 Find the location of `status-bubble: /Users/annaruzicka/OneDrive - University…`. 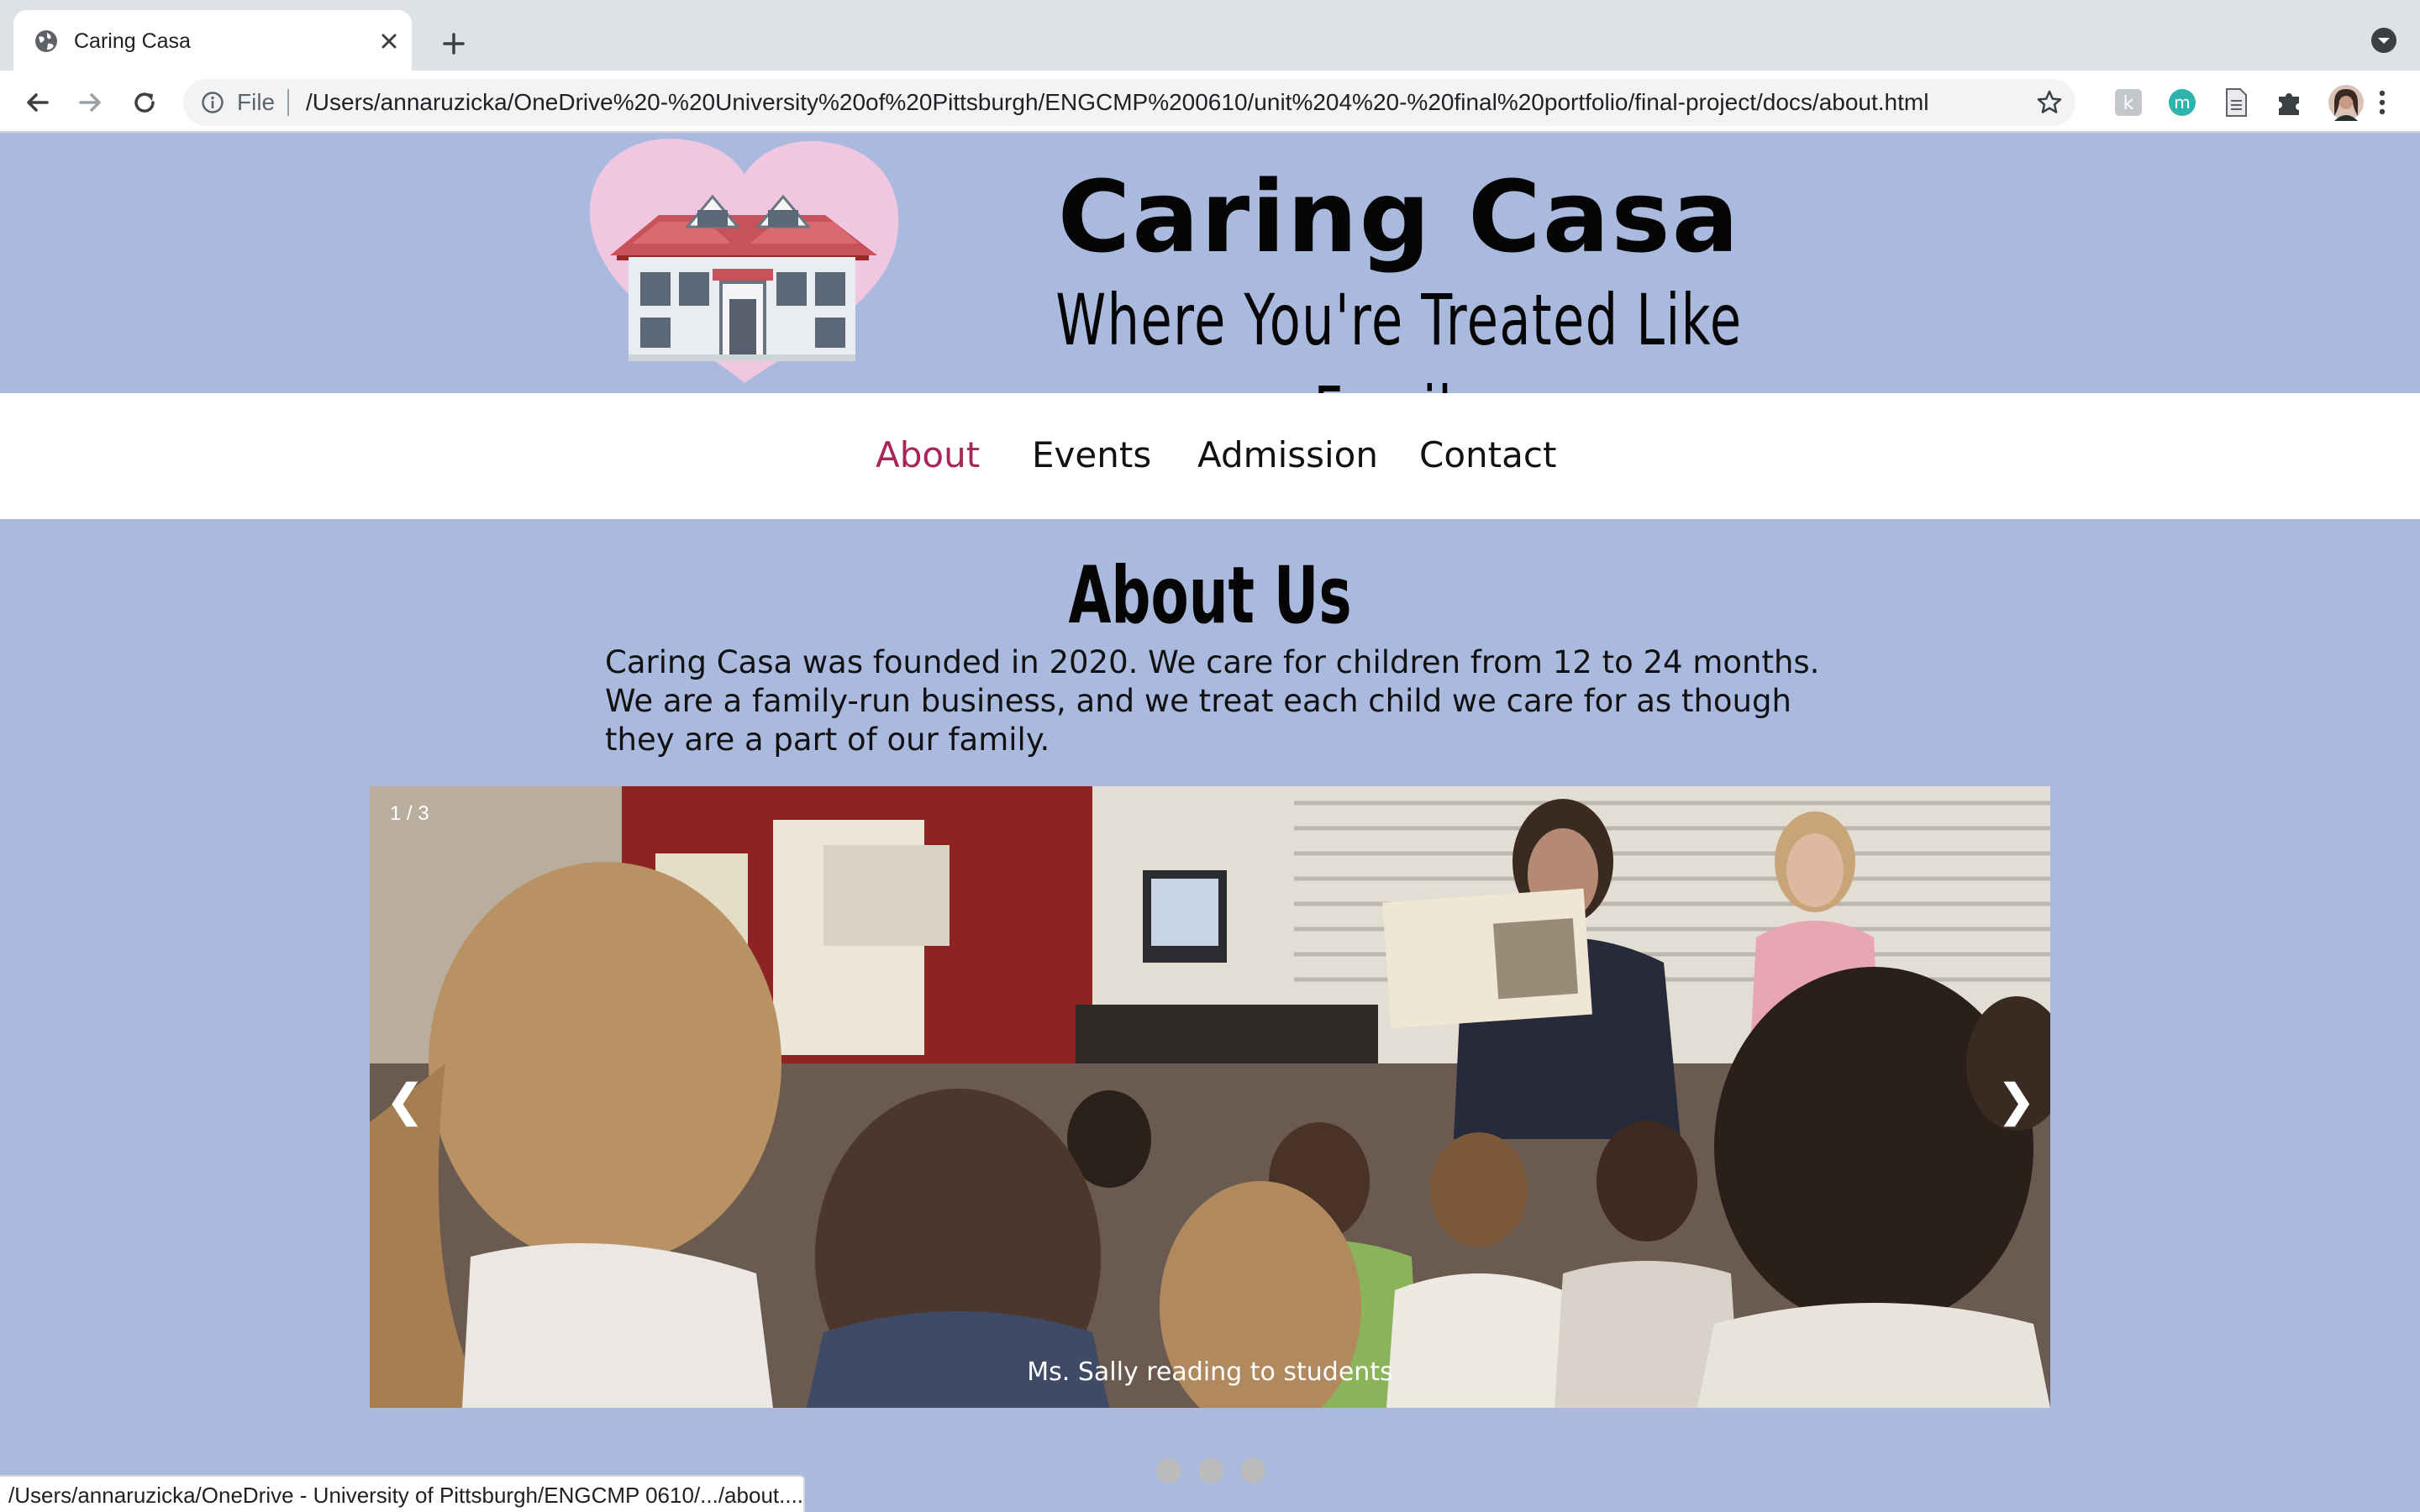

status-bubble: /Users/annaruzicka/OneDrive - University… is located at coordinates (402, 1493).